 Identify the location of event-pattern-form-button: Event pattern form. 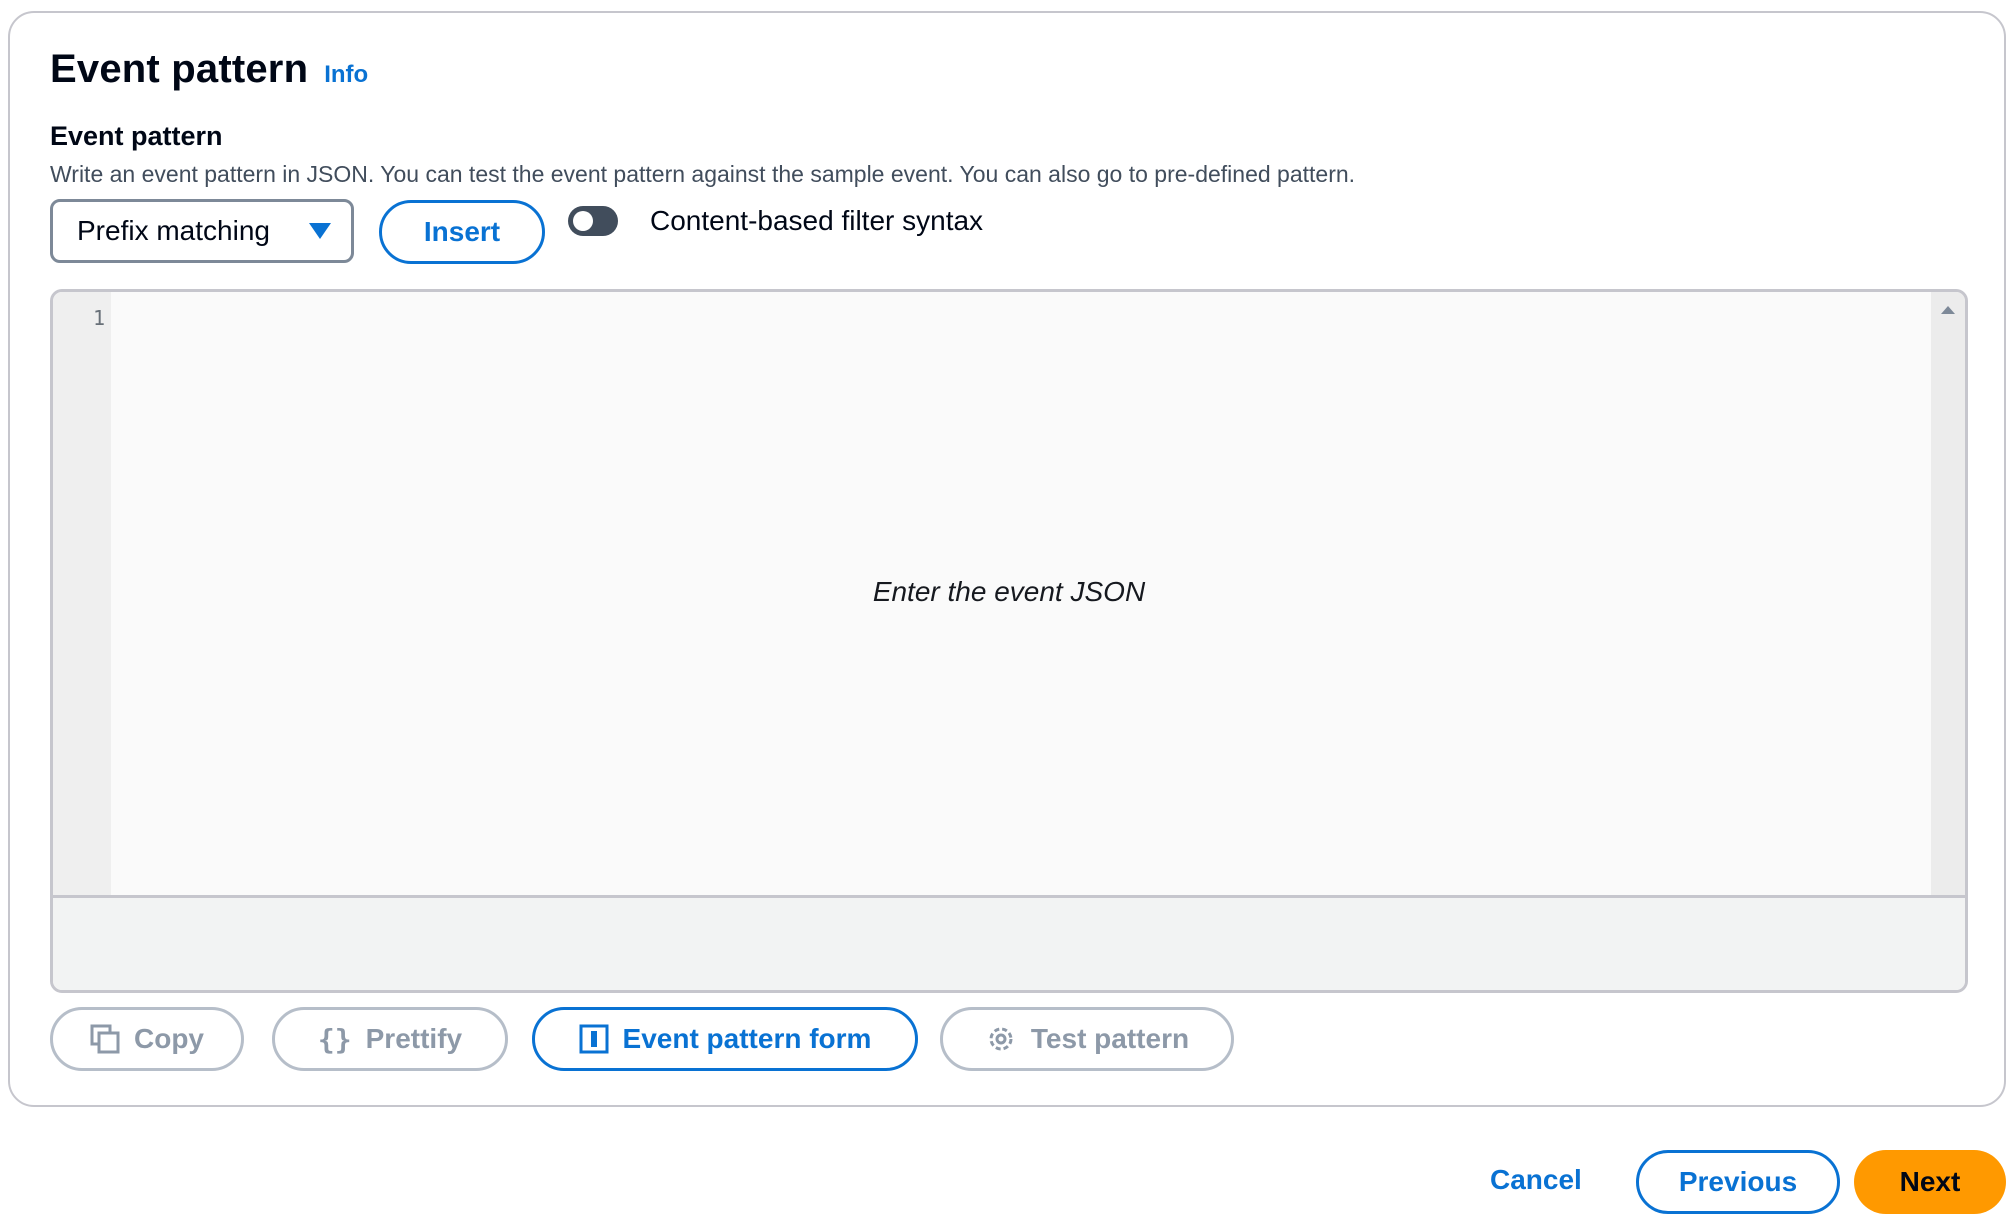
(725, 1039).